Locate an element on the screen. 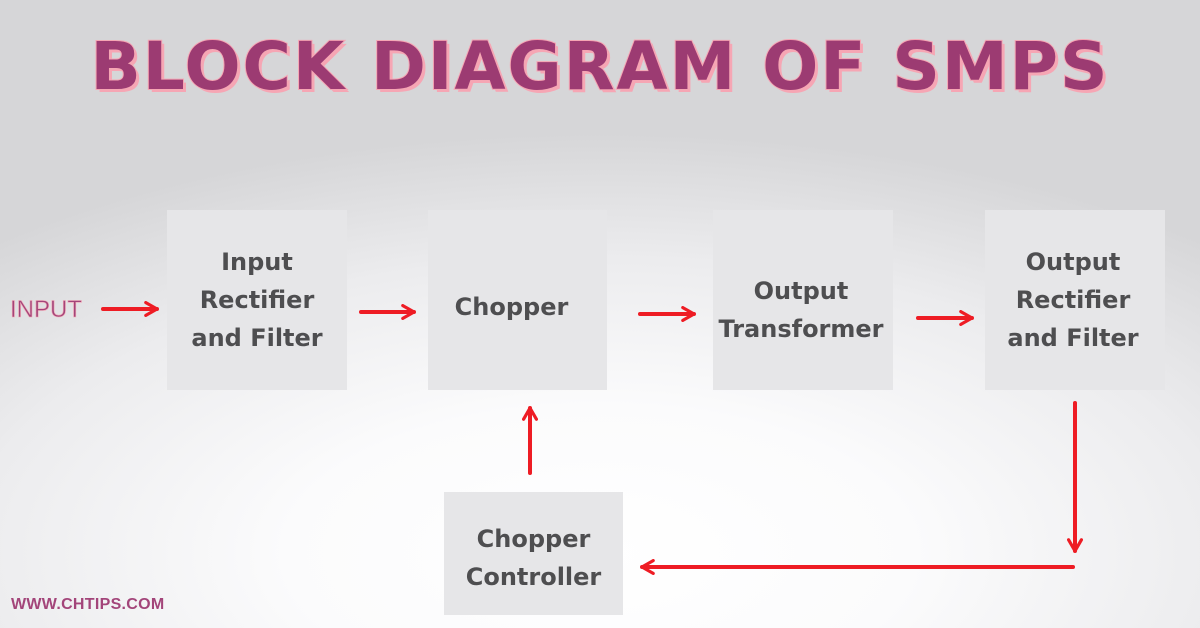 The height and width of the screenshot is (628, 1200). website-footer: WWW.CHTIPS.COM is located at coordinates (88, 604).